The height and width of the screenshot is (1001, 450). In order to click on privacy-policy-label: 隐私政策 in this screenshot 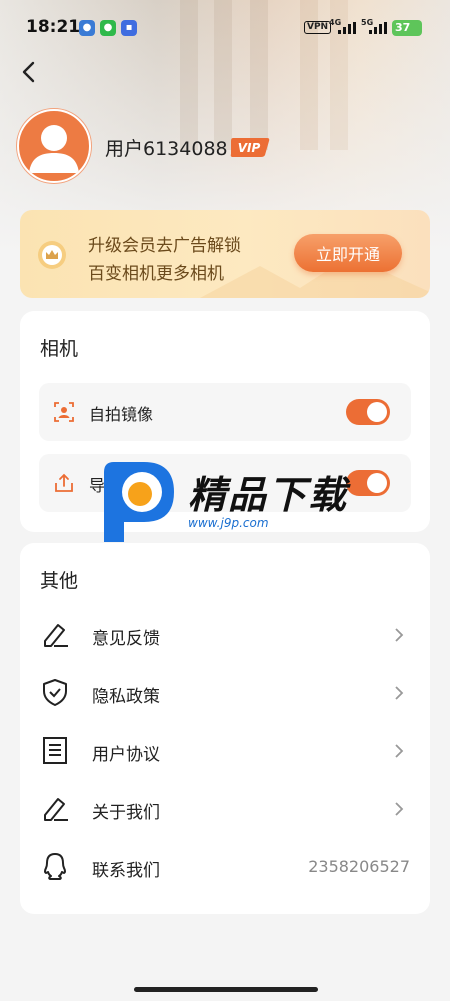, I will do `click(126, 697)`.